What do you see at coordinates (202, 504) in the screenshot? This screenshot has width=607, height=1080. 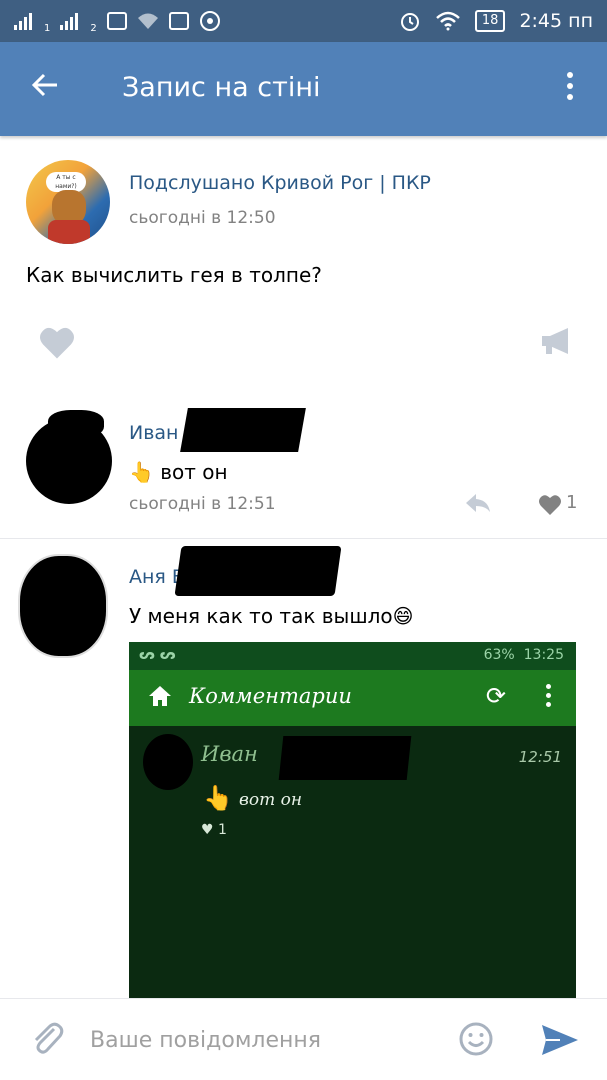 I see `comment-timestamp: сьогодні в 12:51` at bounding box center [202, 504].